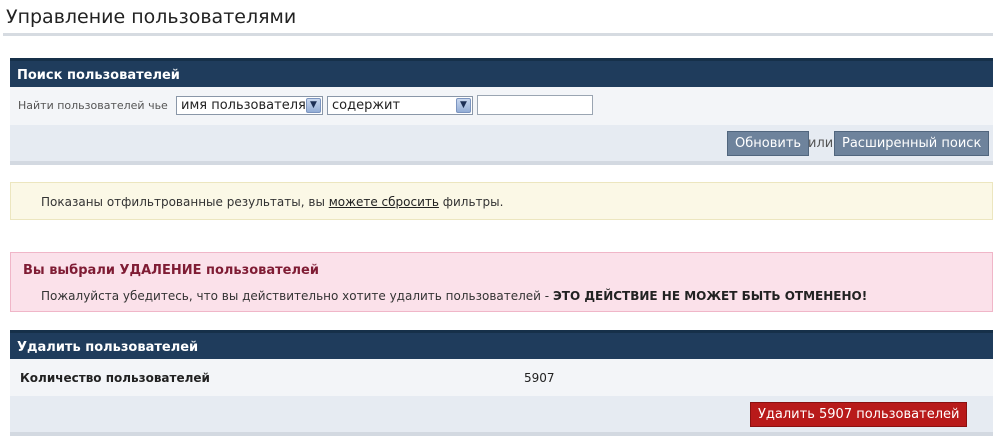  Describe the element at coordinates (151, 17) in the screenshot. I see `page-title: Управление пользователями` at that location.